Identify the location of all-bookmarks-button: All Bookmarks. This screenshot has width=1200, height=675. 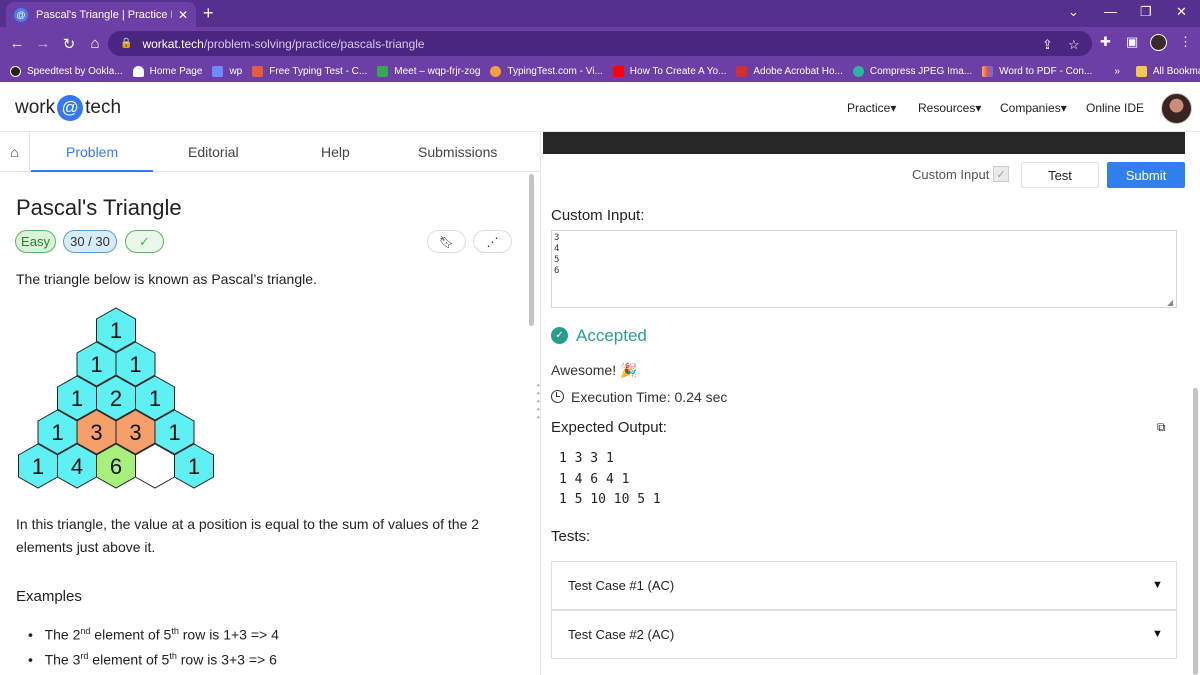
(1167, 71).